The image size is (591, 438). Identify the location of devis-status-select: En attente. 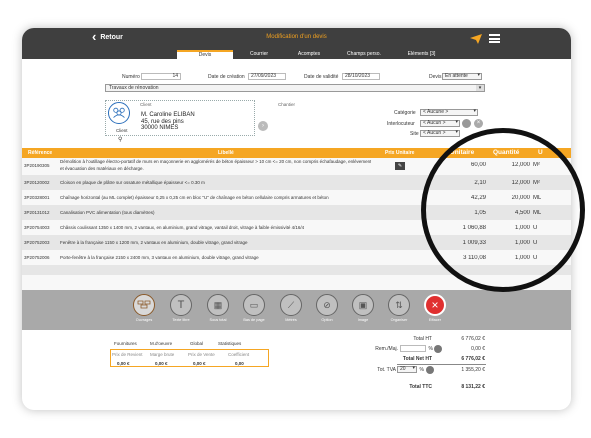
(462, 76).